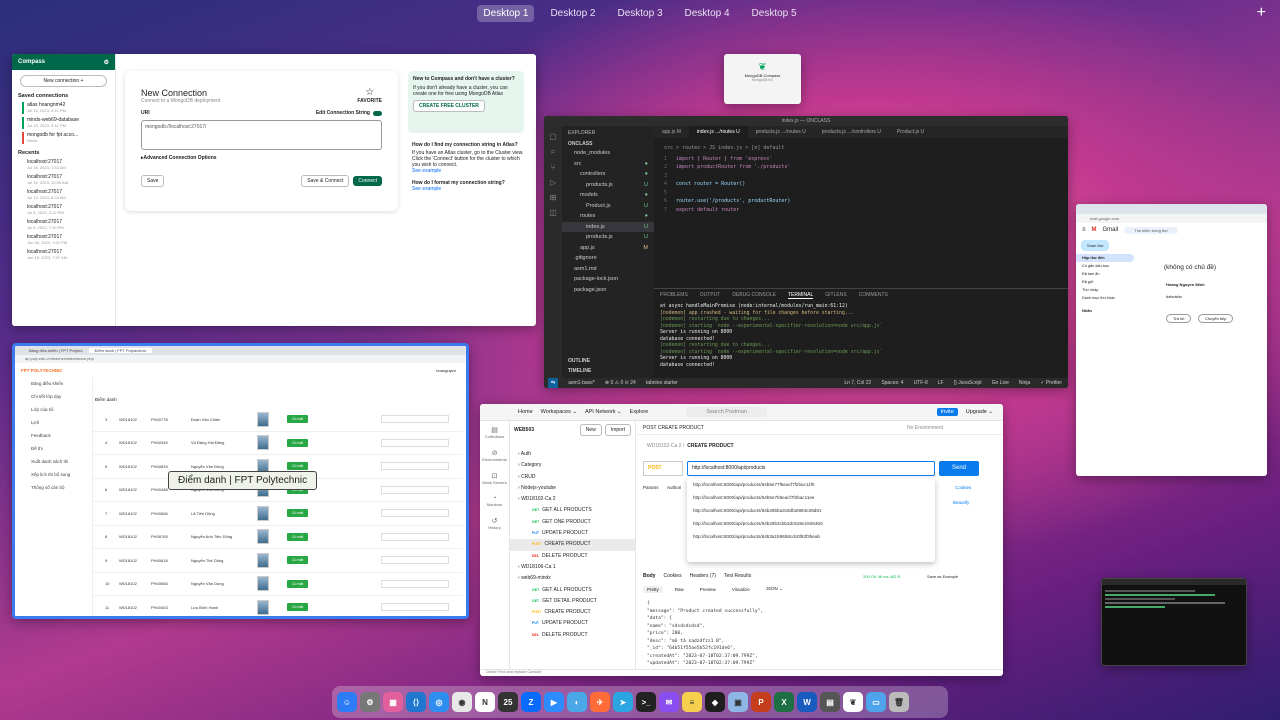 The height and width of the screenshot is (720, 1280). Describe the element at coordinates (608, 206) in the screenshot. I see `explorer-item: Product.js U` at that location.